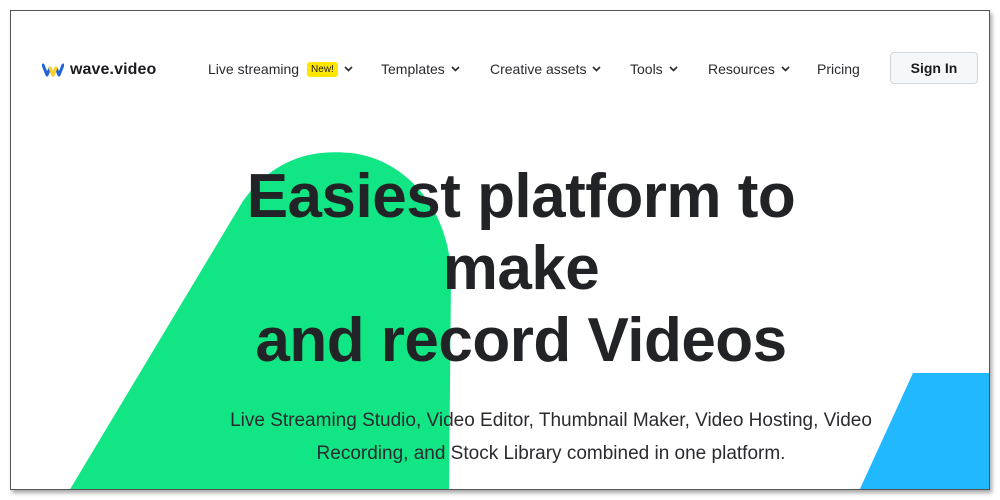 Image resolution: width=1000 pixels, height=500 pixels. What do you see at coordinates (646, 69) in the screenshot?
I see `nav-item-label: Tools` at bounding box center [646, 69].